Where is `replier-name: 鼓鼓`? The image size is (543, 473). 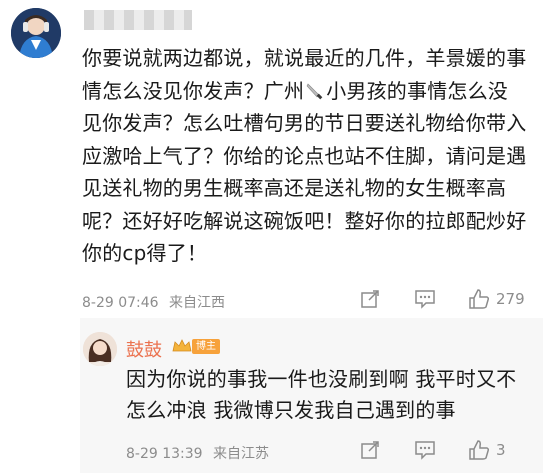
replier-name: 鼓鼓 is located at coordinates (144, 349).